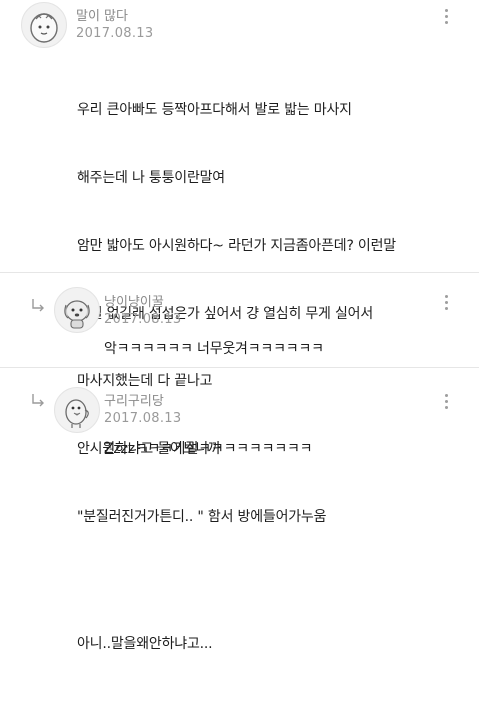 This screenshot has height=701, width=479. I want to click on reply-body: 악ㅋㅋㅋㅋㅋㅋ 너무웃겨ㅋㅋㅋㅋㅋㅋ, so click(214, 349).